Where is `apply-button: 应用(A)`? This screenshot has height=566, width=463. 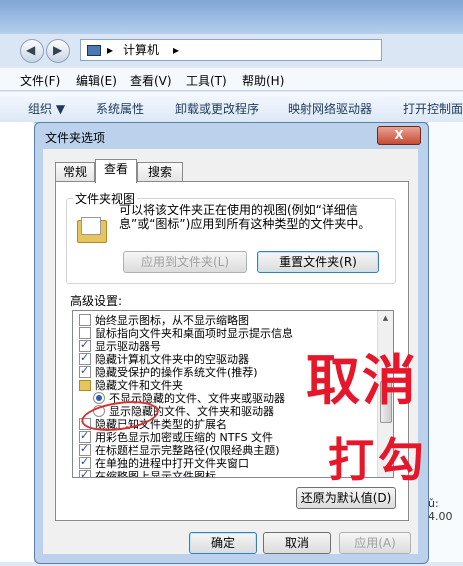
apply-button: 应用(A) is located at coordinates (375, 543).